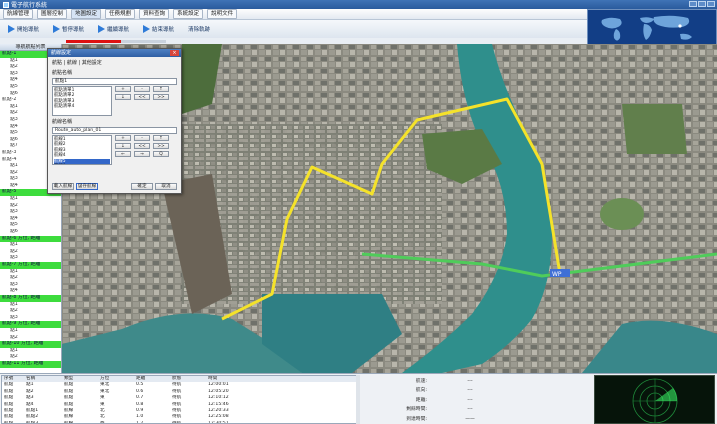 The height and width of the screenshot is (424, 717). Describe the element at coordinates (161, 97) in the screenshot. I see `waypoint-list-action-button: >>` at that location.